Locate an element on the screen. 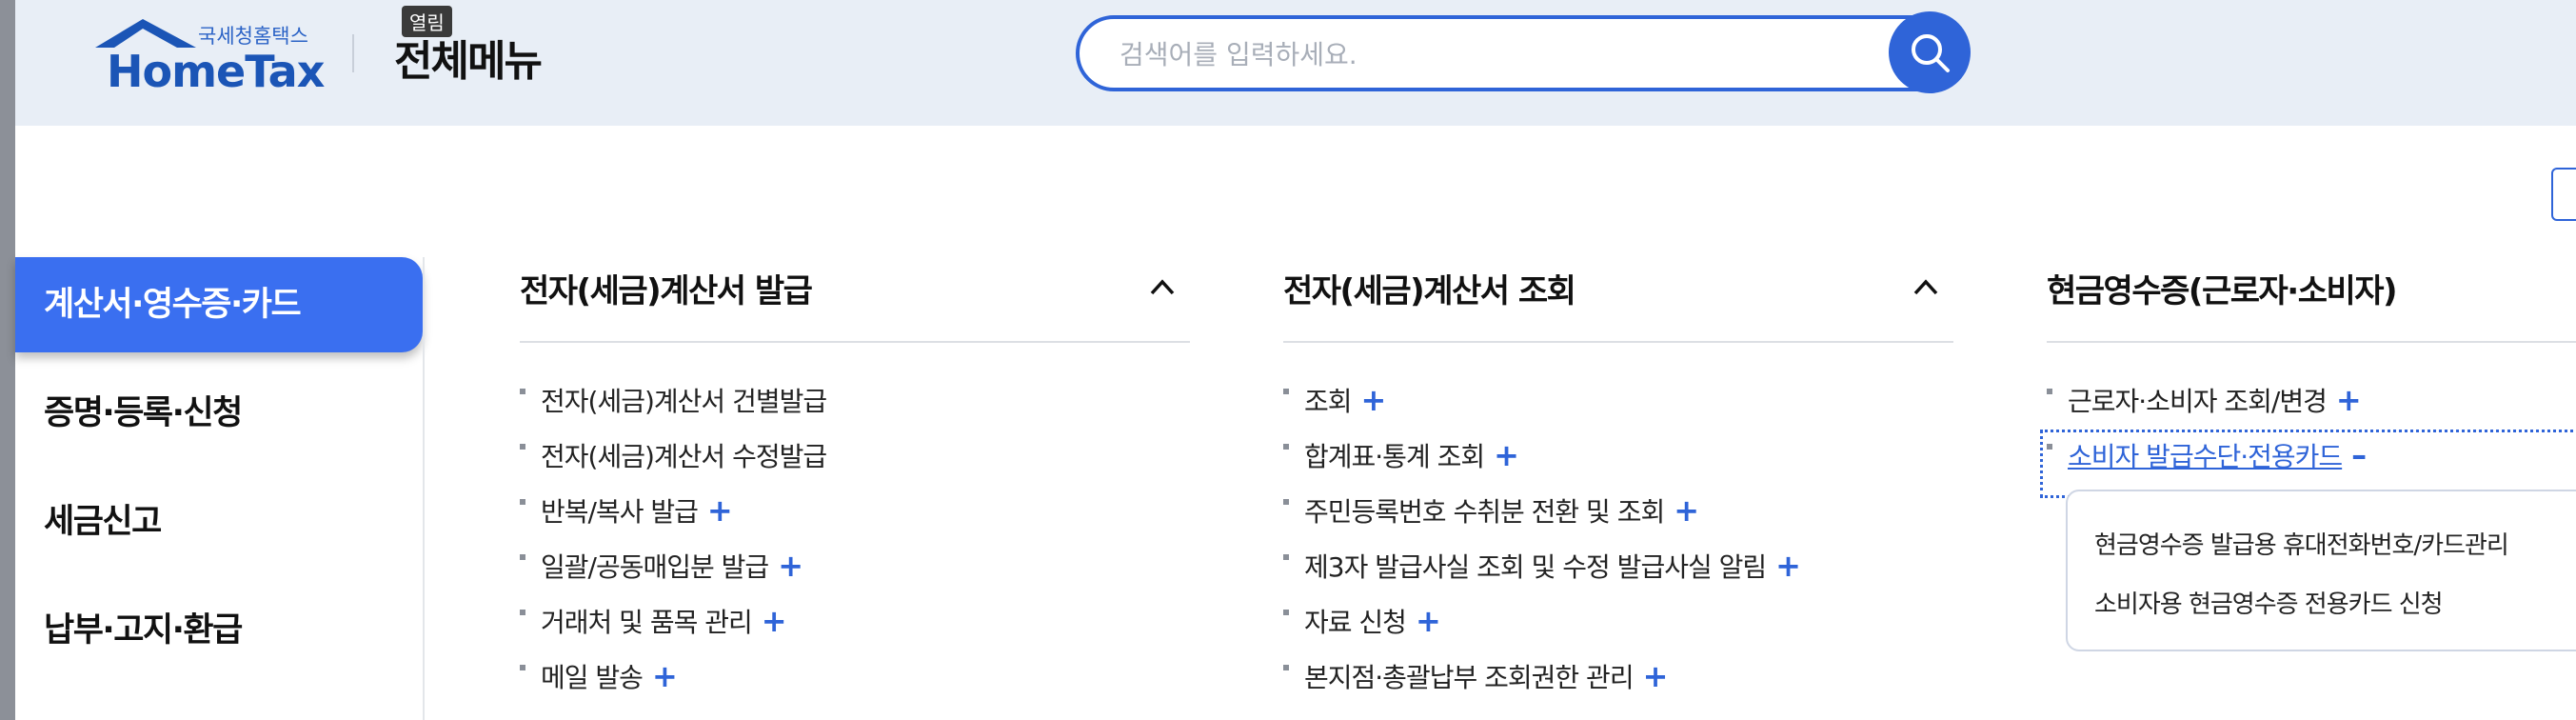 The width and height of the screenshot is (2576, 720). menu-item-label: 자료 신청 is located at coordinates (1356, 622).